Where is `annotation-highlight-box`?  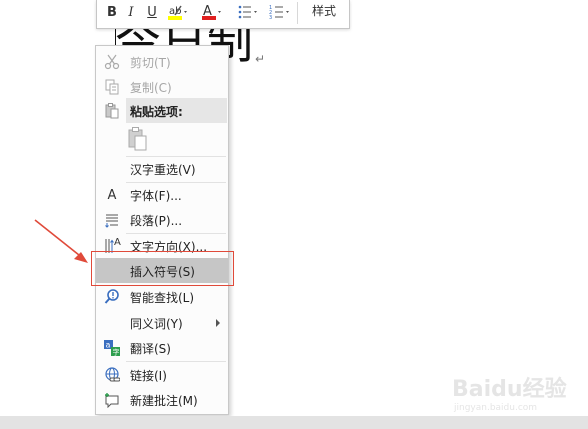 annotation-highlight-box is located at coordinates (162, 268).